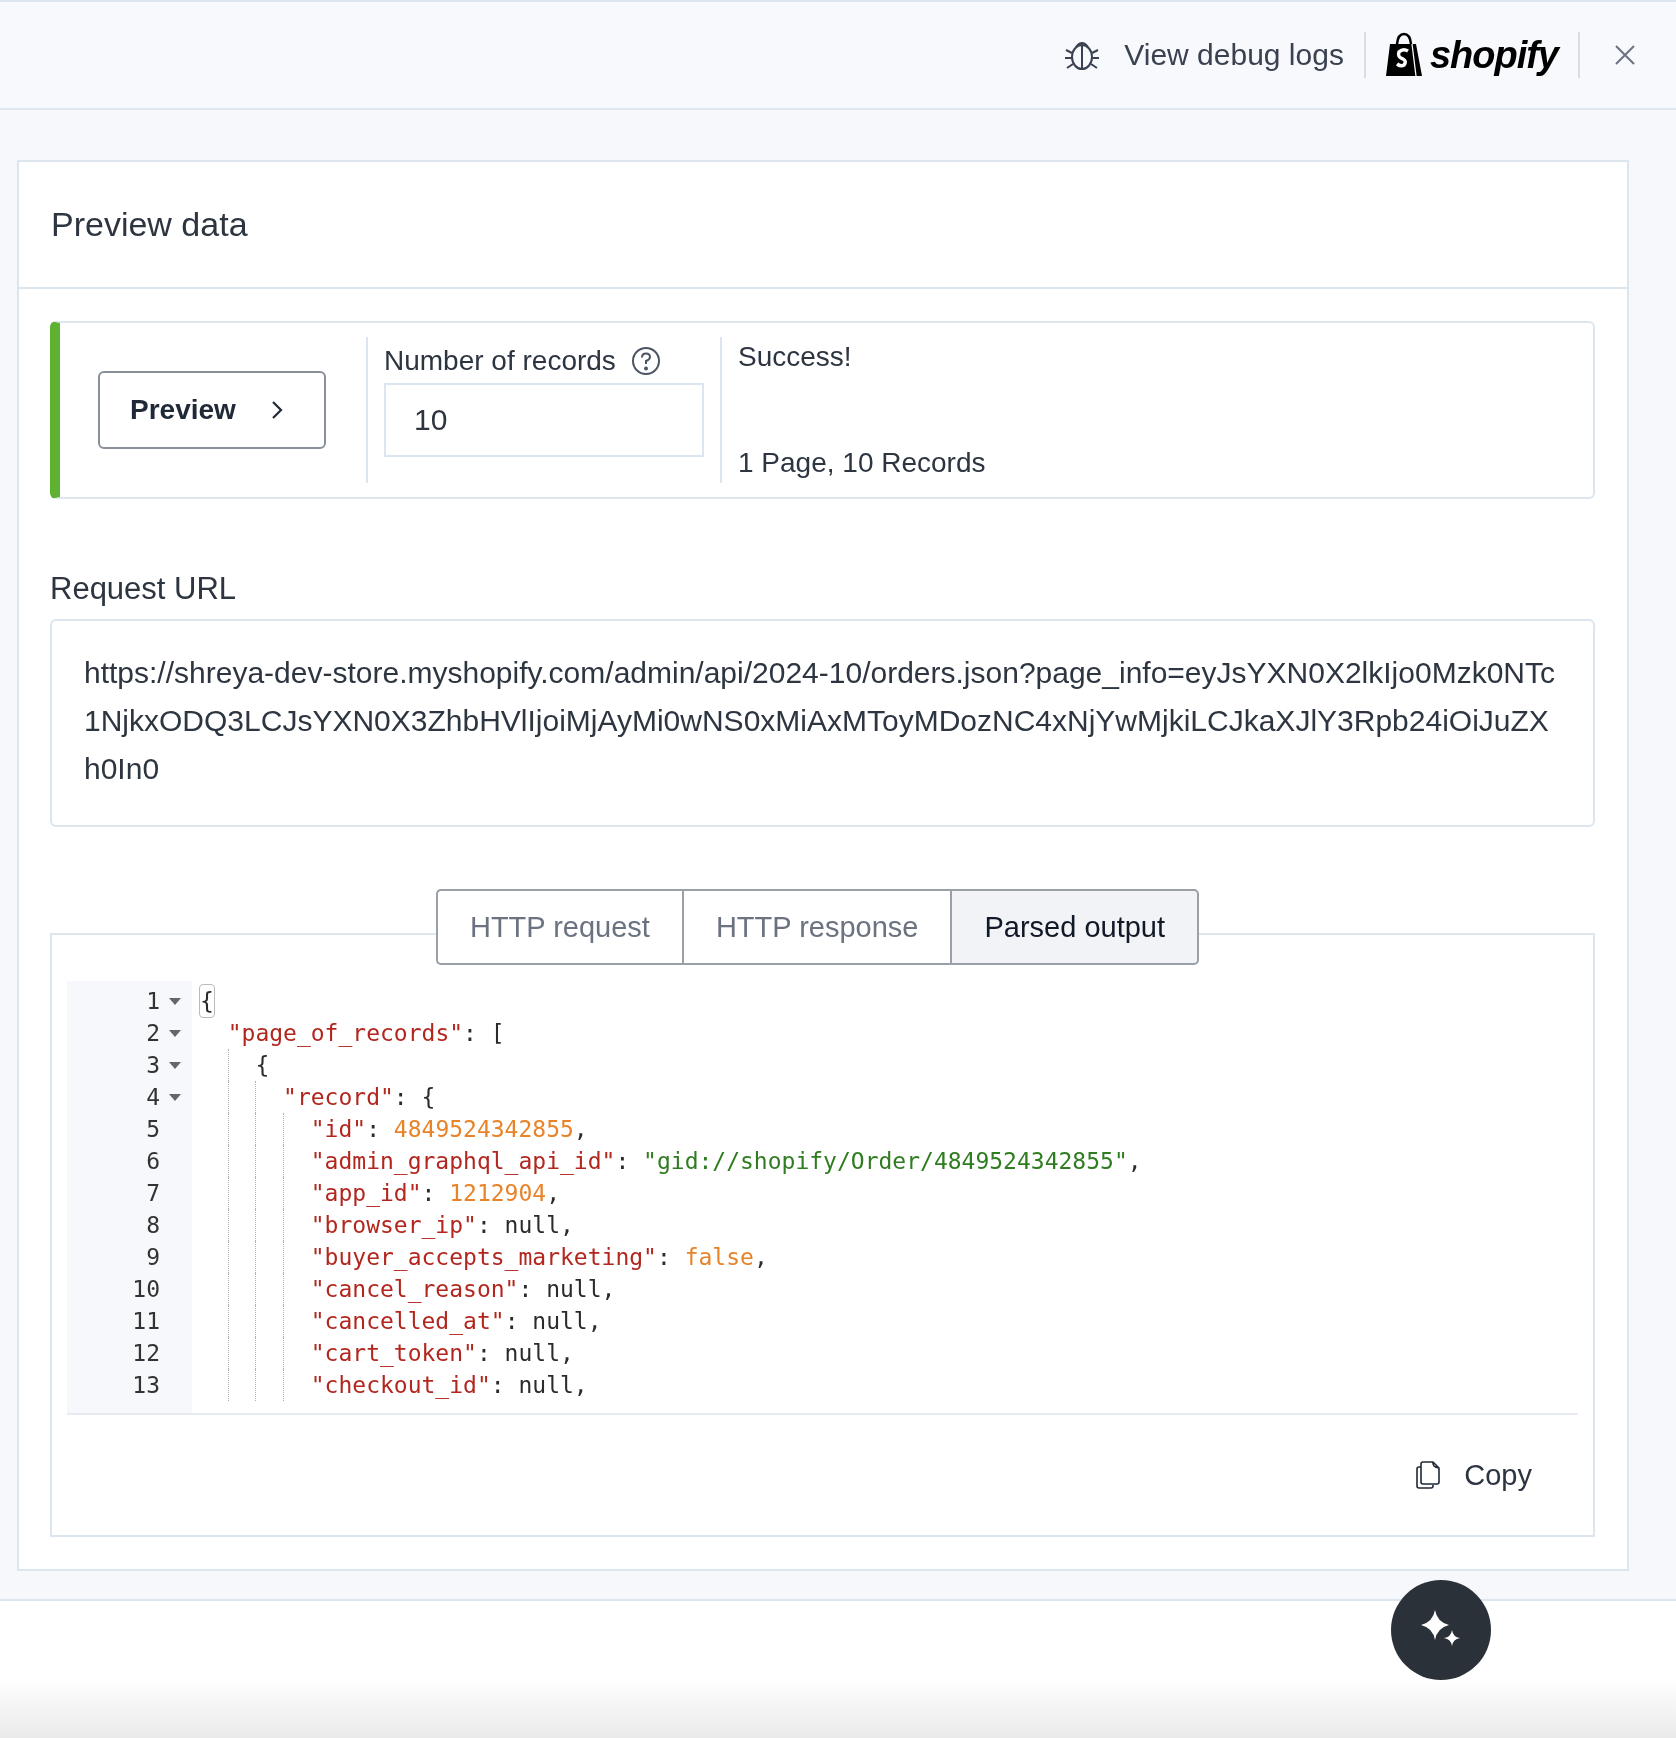 Image resolution: width=1676 pixels, height=1738 pixels. Describe the element at coordinates (483, 1258) in the screenshot. I see `code-token: "buyer_accepts_marketing"` at that location.